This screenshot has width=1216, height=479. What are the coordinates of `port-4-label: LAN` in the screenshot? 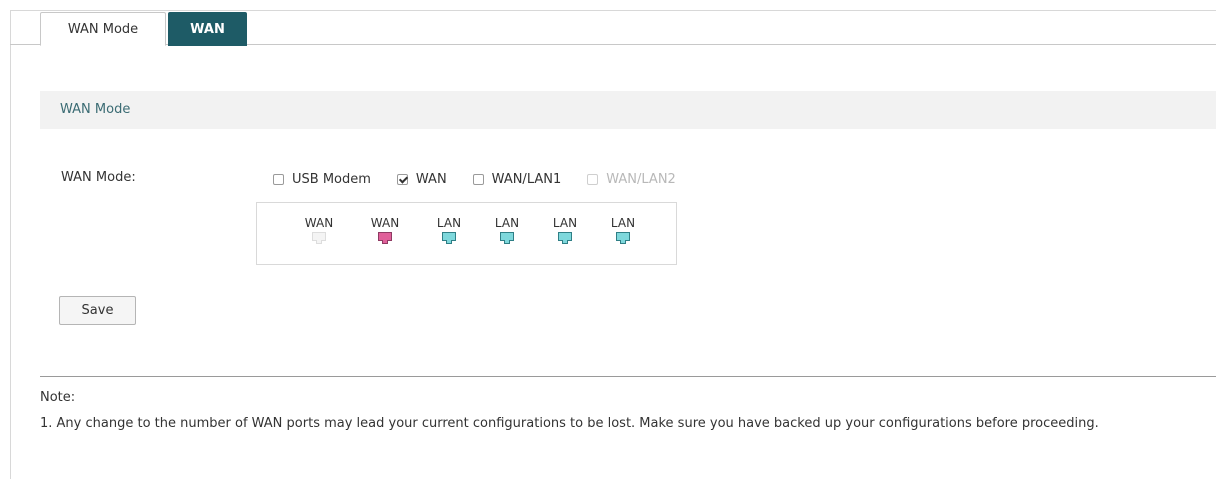 It's located at (507, 223).